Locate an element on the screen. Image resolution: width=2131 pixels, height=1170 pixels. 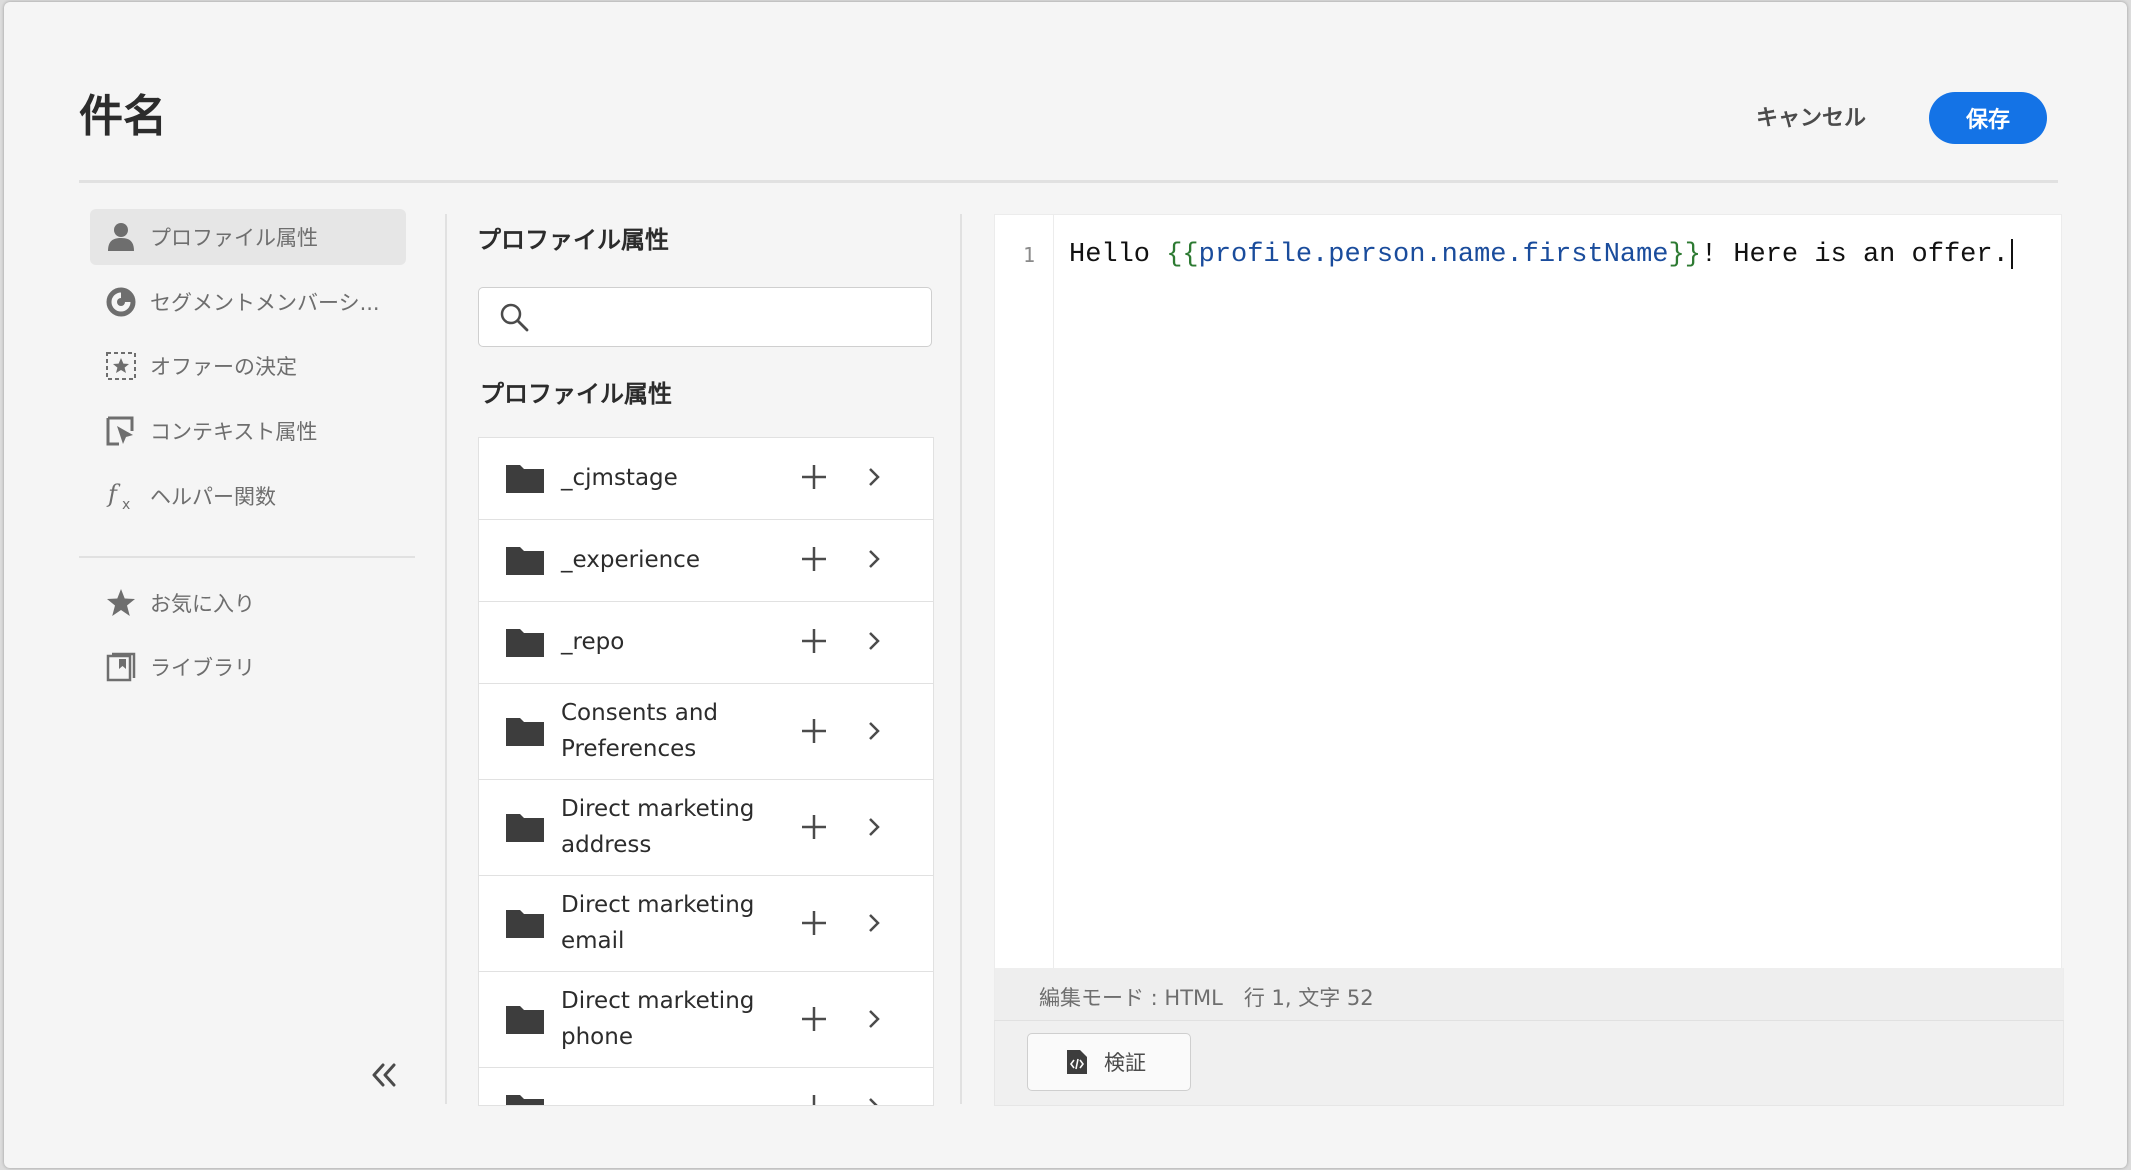
save-button: 保存 is located at coordinates (1988, 118).